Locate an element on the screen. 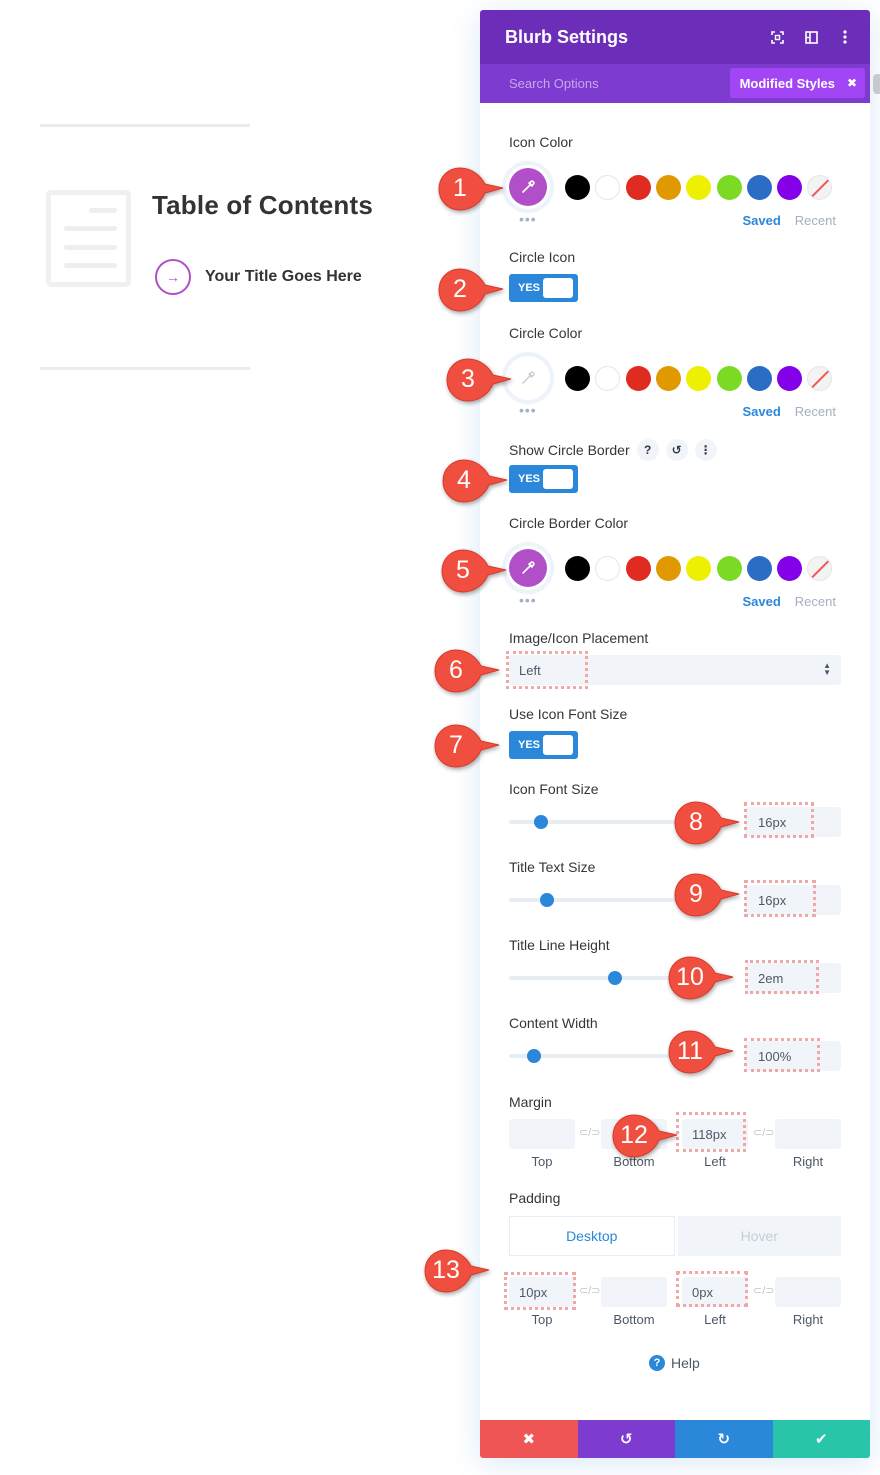 The image size is (880, 1475). title-line-height-slider is located at coordinates (599, 978).